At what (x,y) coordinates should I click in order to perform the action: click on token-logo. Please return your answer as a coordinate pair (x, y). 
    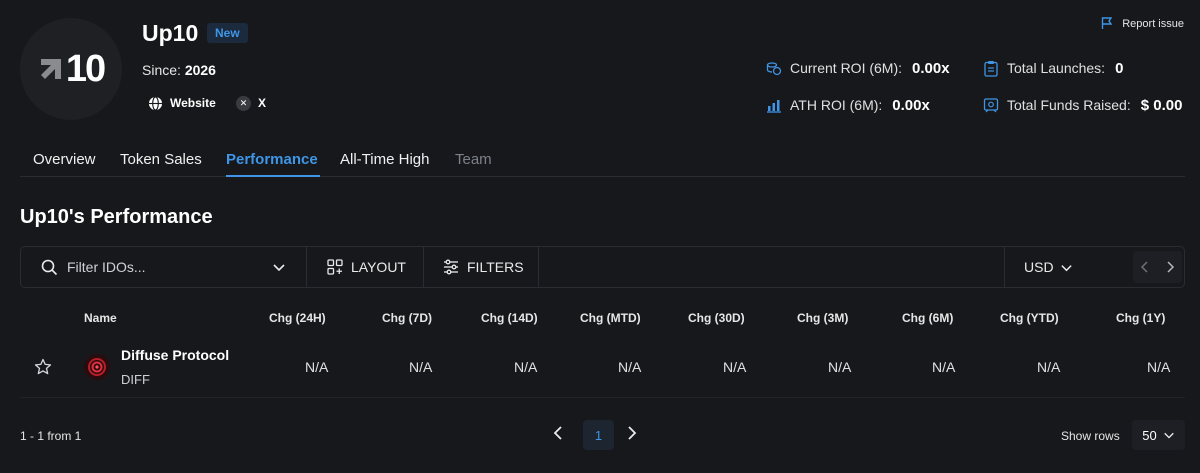
    Looking at the image, I should click on (97, 367).